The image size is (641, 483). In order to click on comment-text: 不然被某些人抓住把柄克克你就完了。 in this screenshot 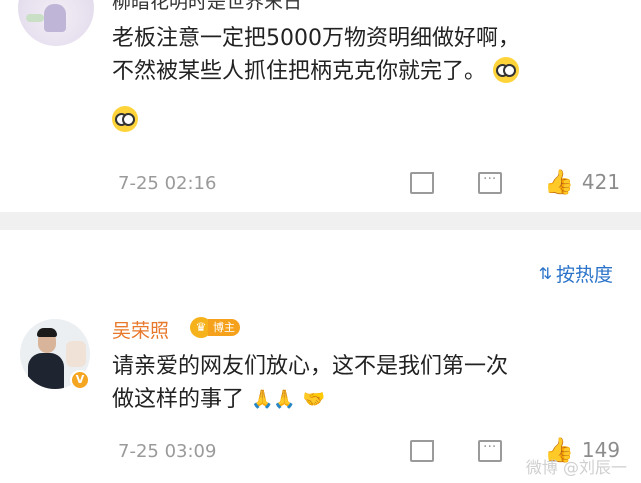, I will do `click(299, 71)`.